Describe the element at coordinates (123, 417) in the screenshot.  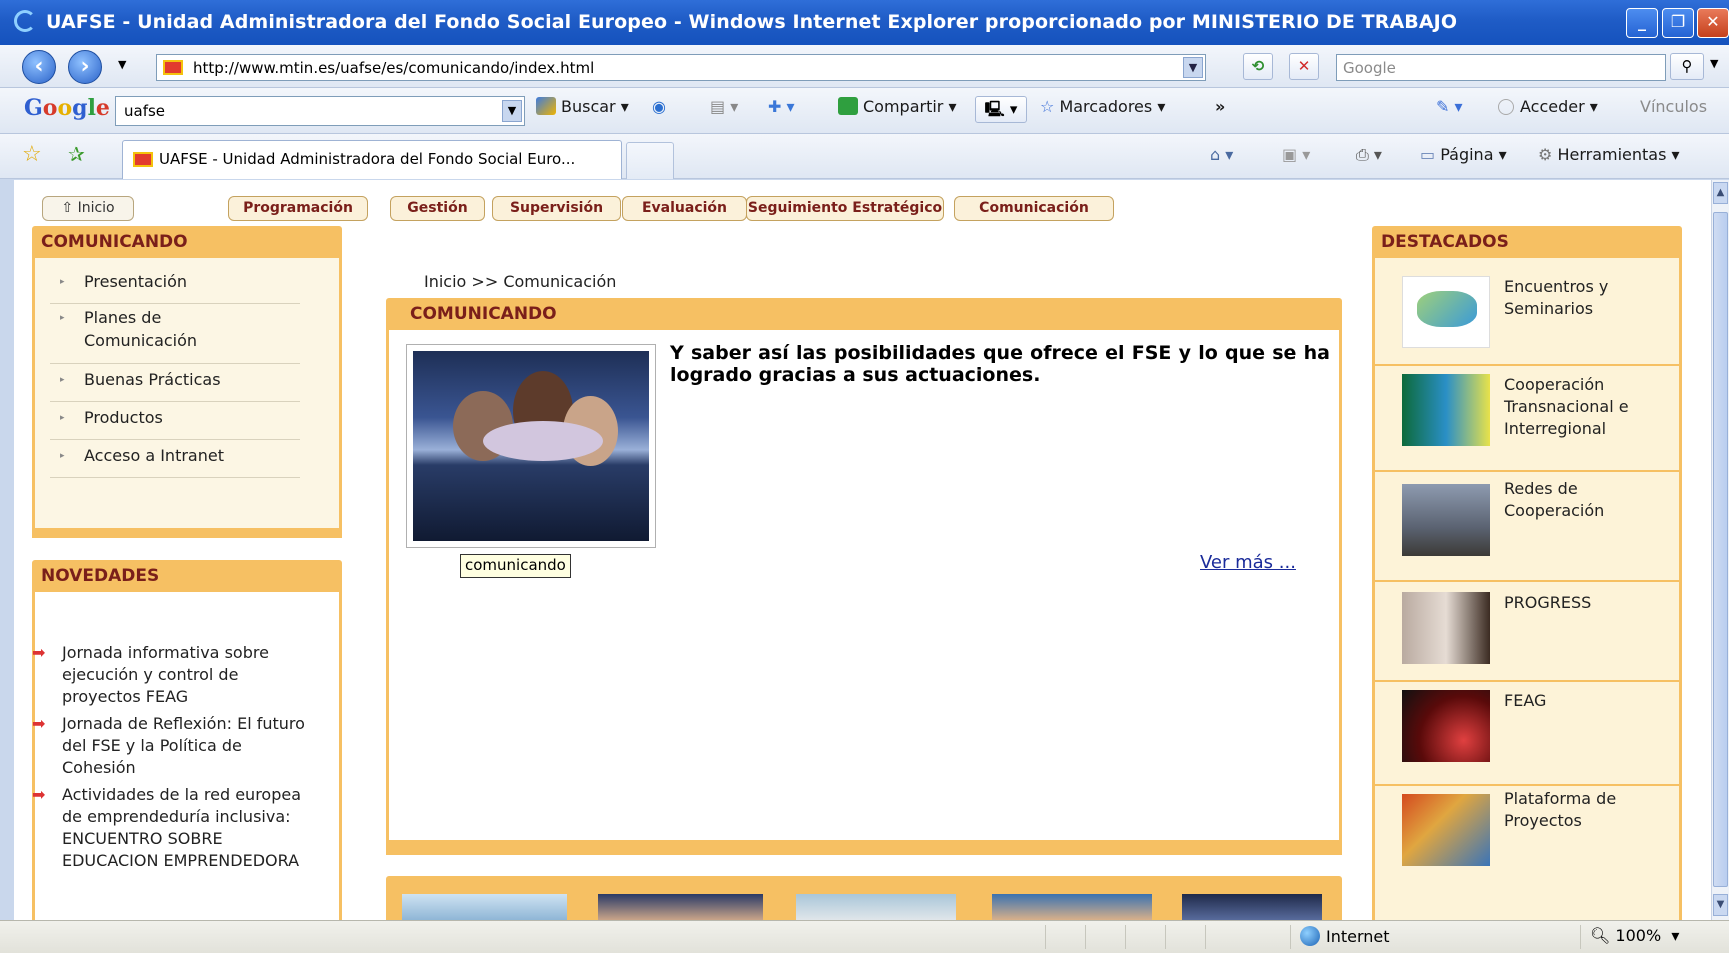
I see `nav-label: Productos` at that location.